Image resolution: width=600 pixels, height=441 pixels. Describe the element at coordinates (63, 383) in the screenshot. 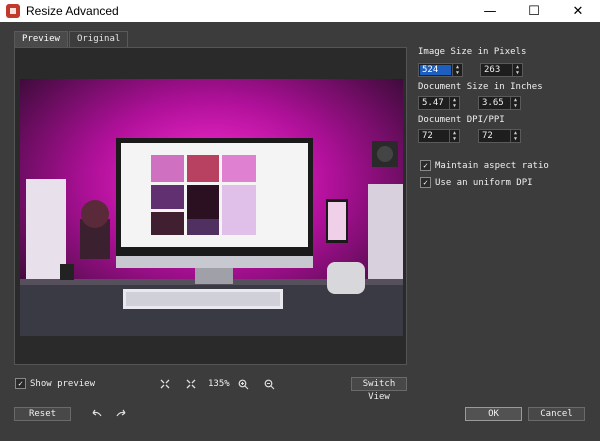

I see `show-preview-label: Show preview` at that location.